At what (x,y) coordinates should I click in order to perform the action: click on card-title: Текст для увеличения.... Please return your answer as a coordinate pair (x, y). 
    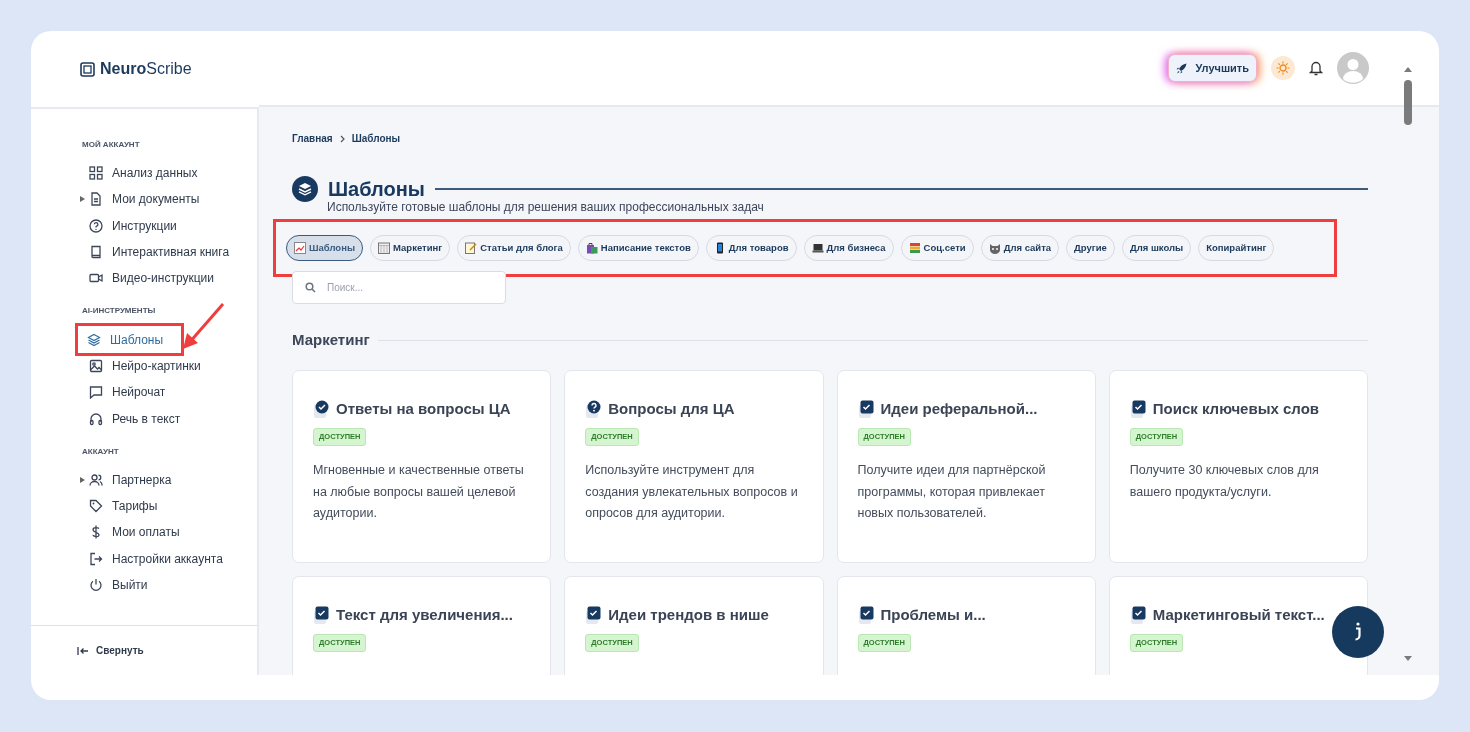
    Looking at the image, I should click on (424, 614).